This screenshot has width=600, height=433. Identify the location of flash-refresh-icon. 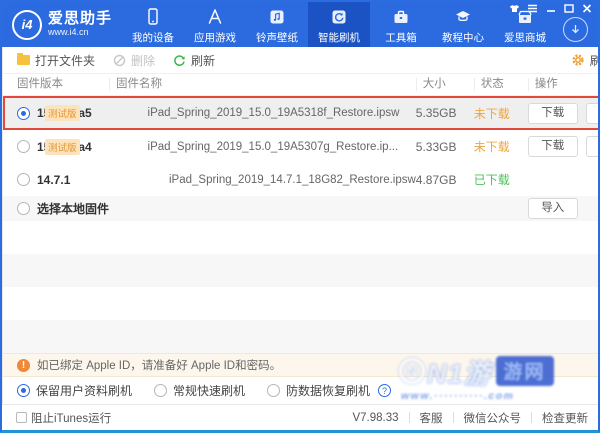
(339, 17).